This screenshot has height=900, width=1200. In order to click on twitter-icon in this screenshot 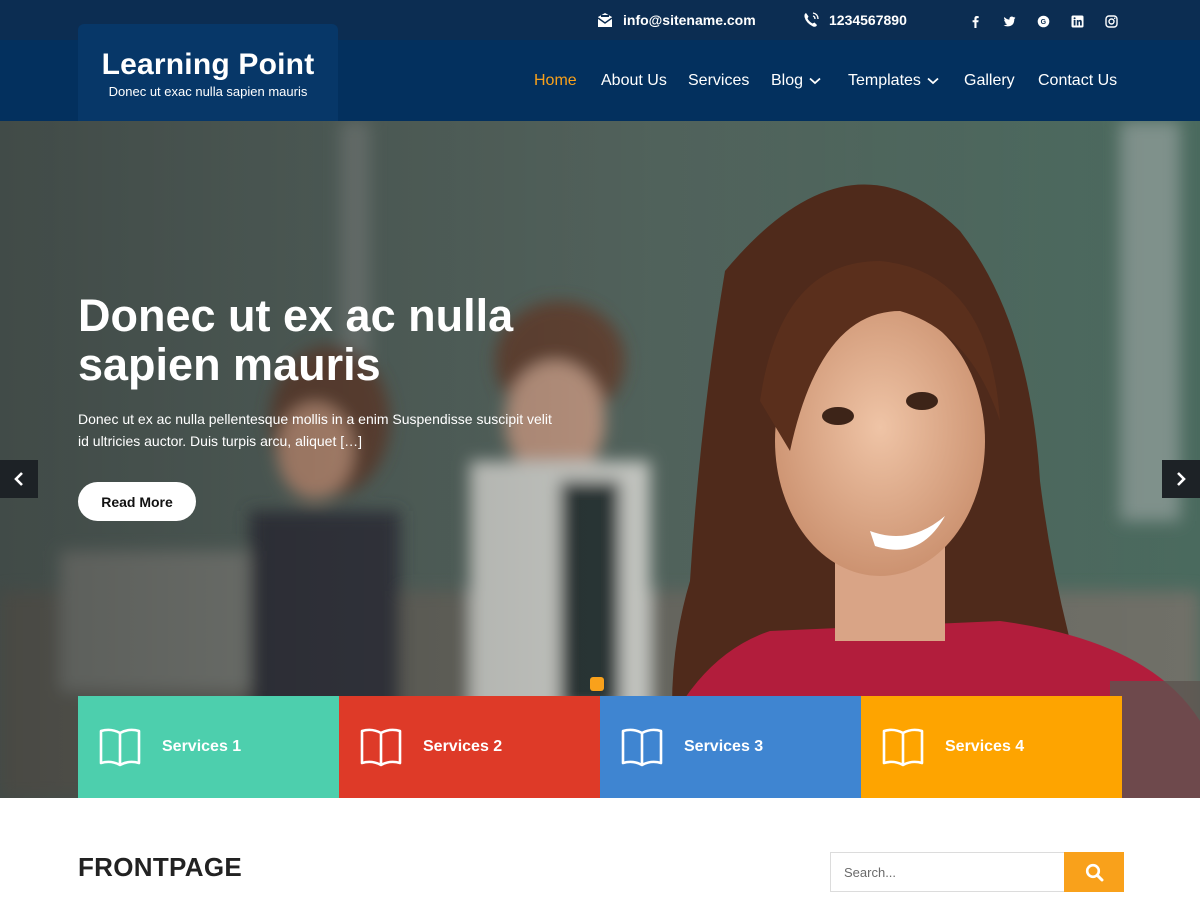, I will do `click(1009, 21)`.